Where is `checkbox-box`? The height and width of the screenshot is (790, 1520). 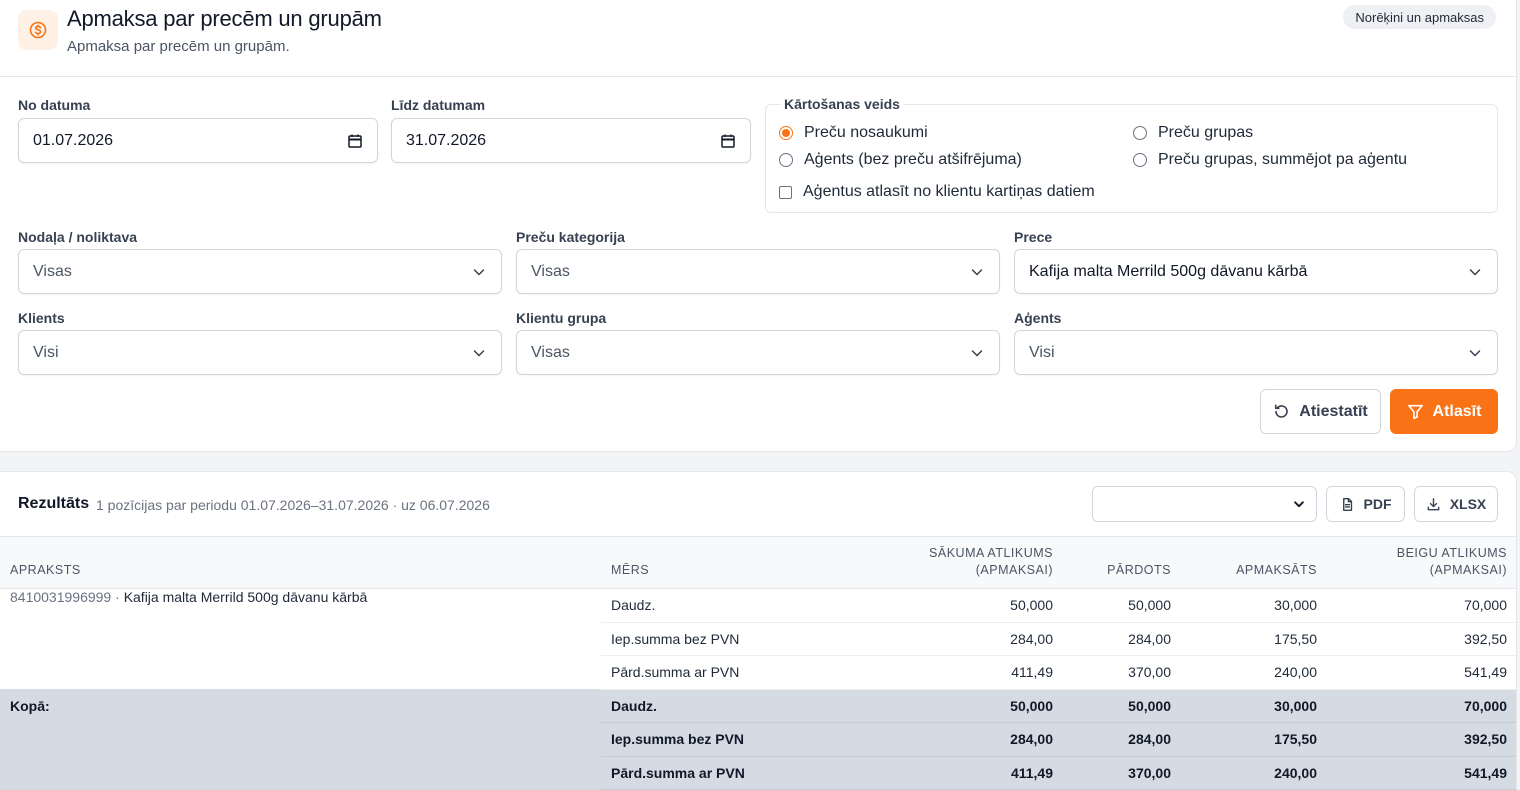
checkbox-box is located at coordinates (785, 192).